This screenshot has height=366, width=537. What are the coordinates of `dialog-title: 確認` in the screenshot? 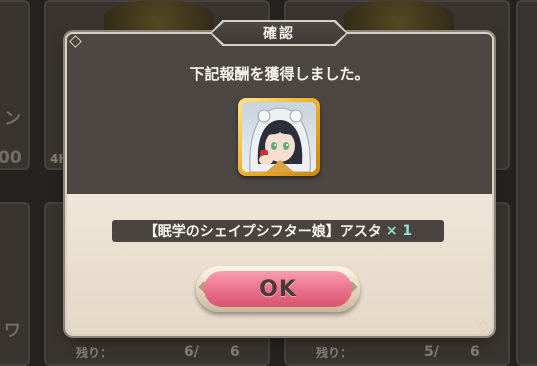 It's located at (279, 34).